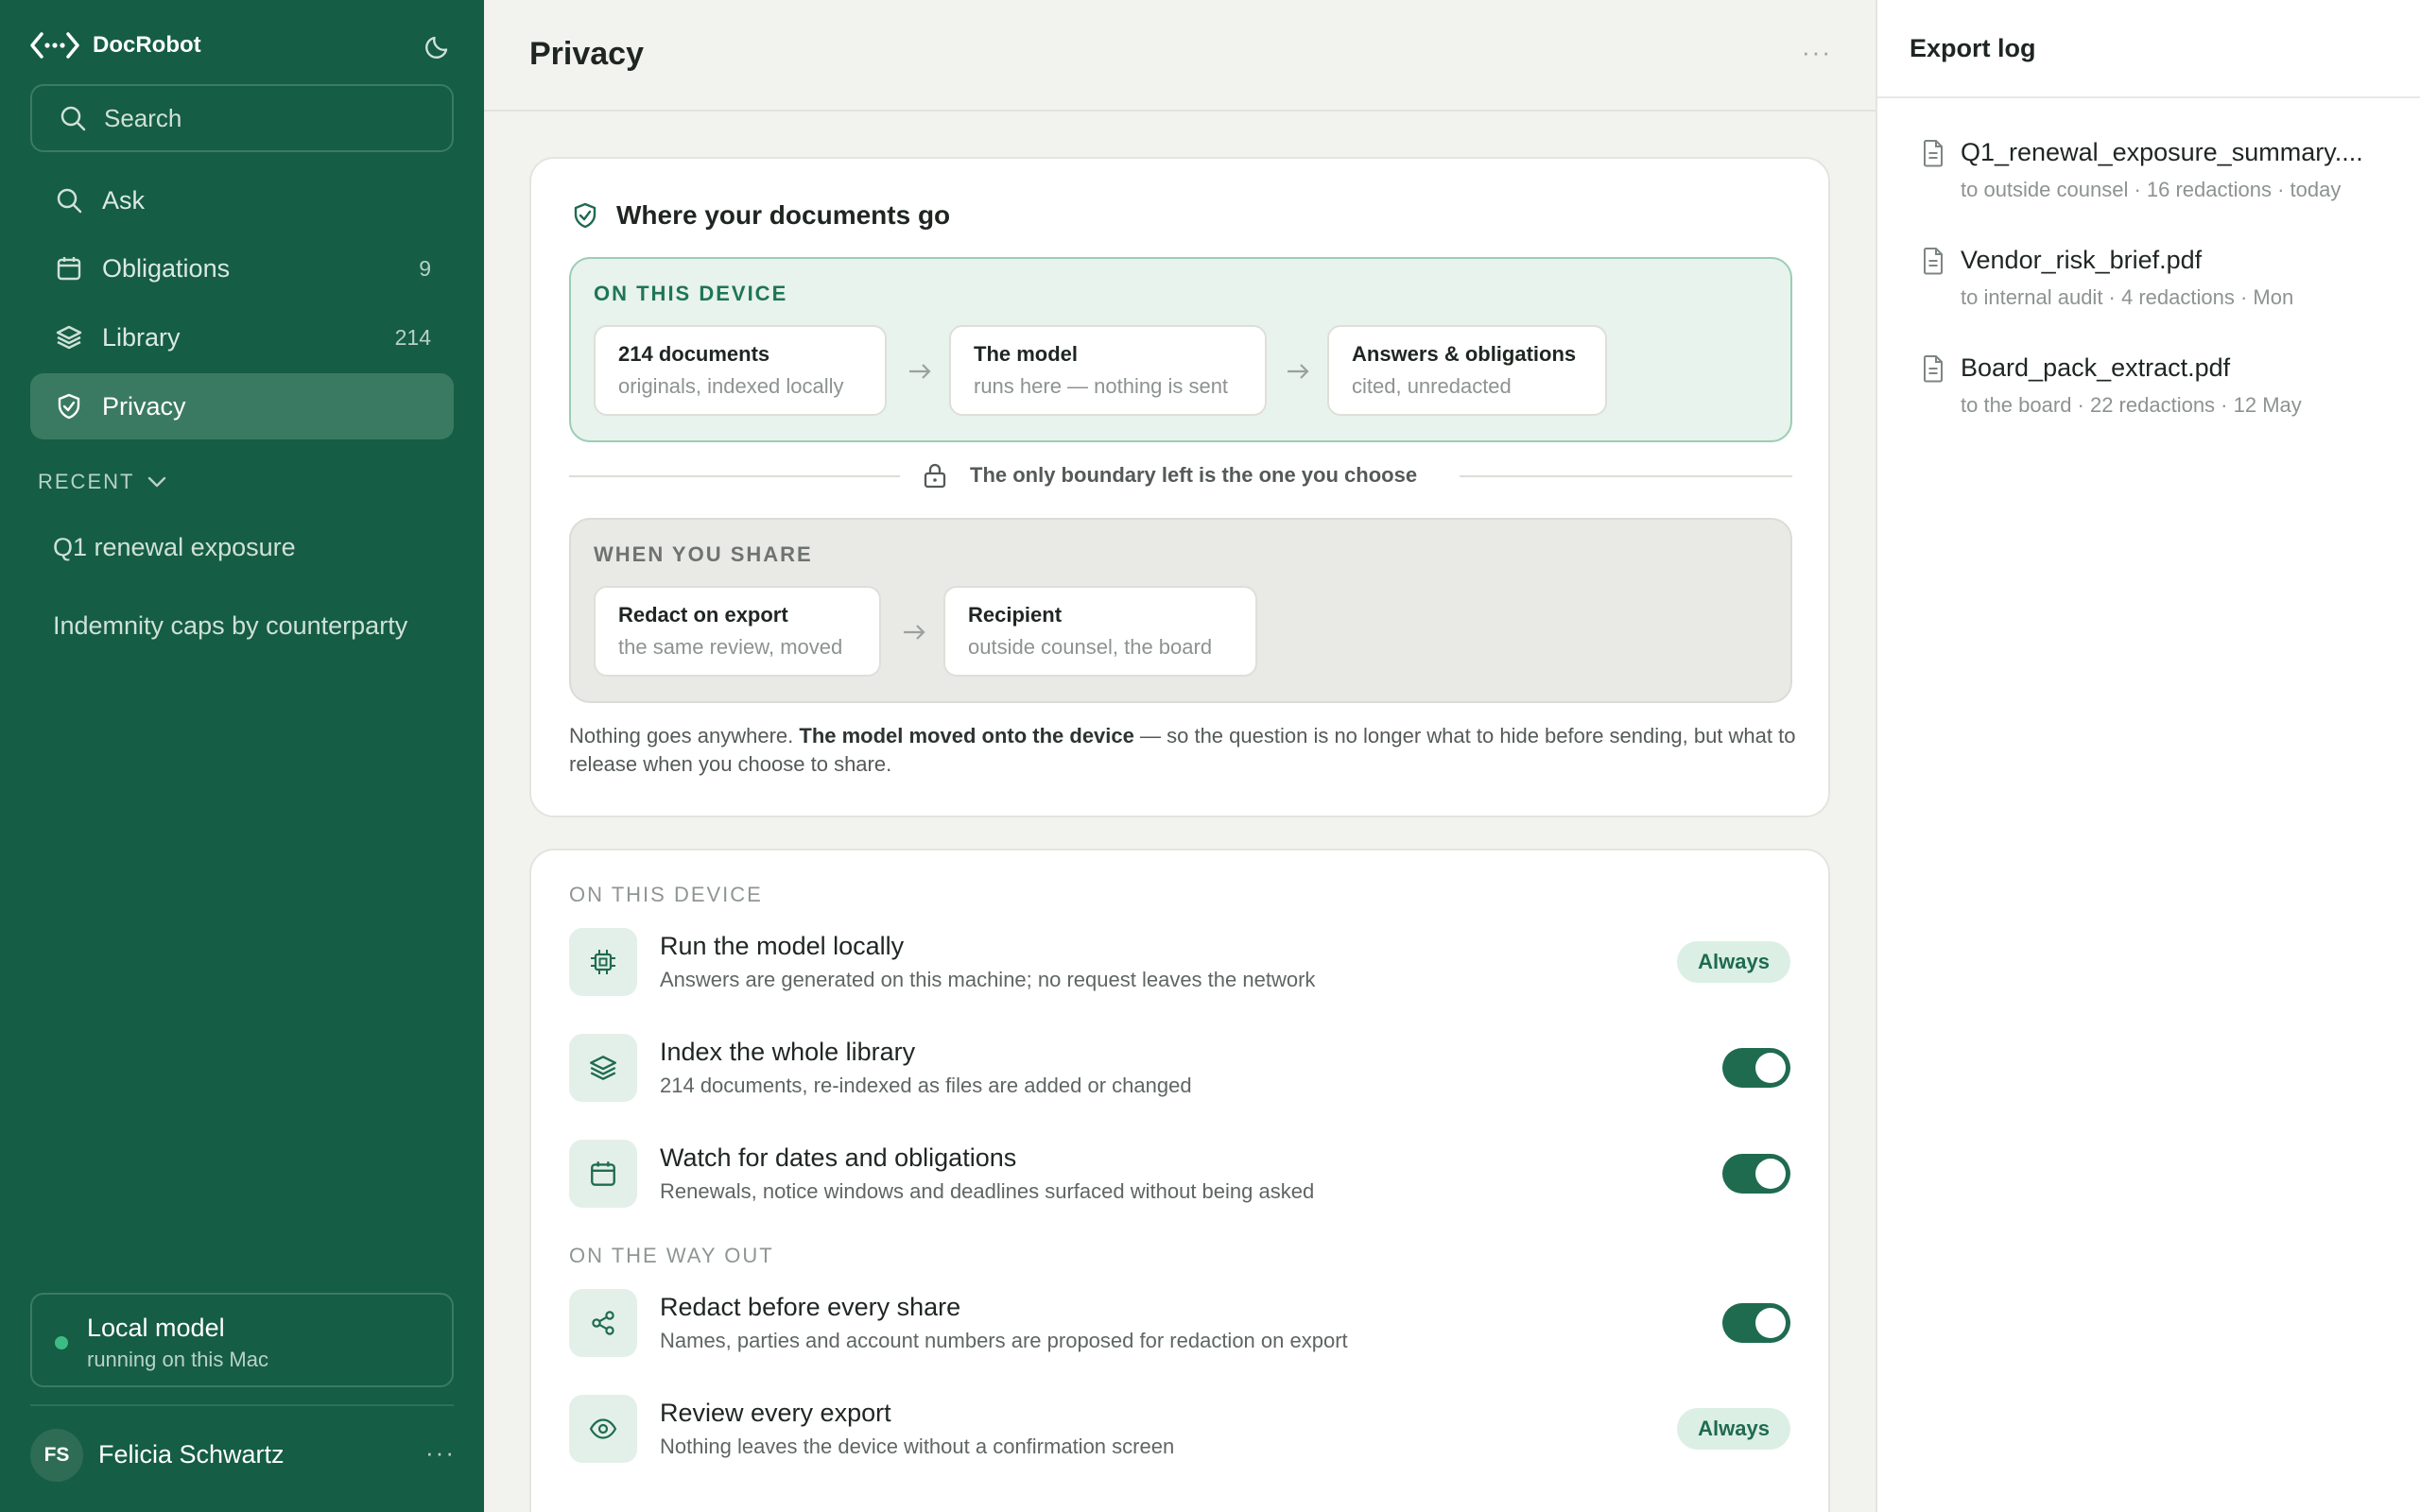  Describe the element at coordinates (157, 482) in the screenshot. I see `chevron-down-icon` at that location.